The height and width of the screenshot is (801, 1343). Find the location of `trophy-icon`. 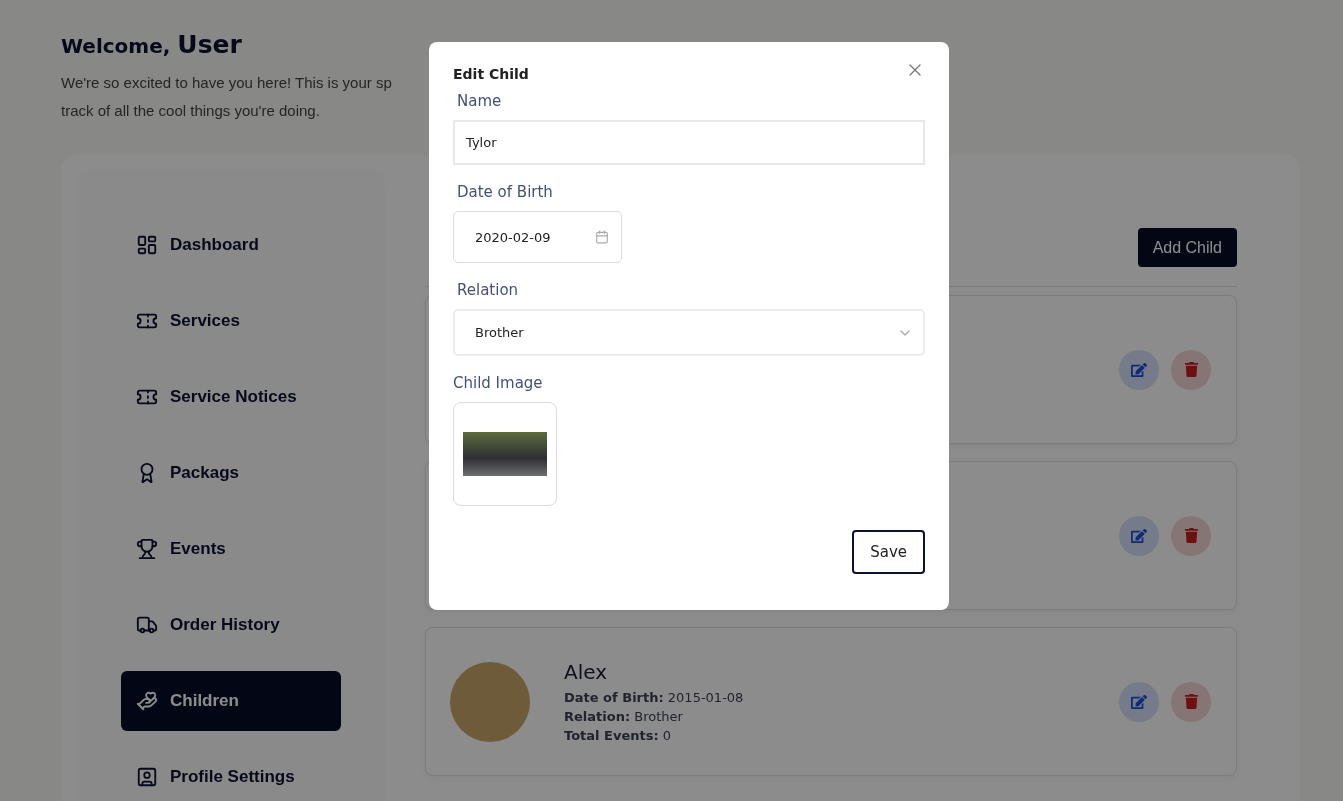

trophy-icon is located at coordinates (147, 549).